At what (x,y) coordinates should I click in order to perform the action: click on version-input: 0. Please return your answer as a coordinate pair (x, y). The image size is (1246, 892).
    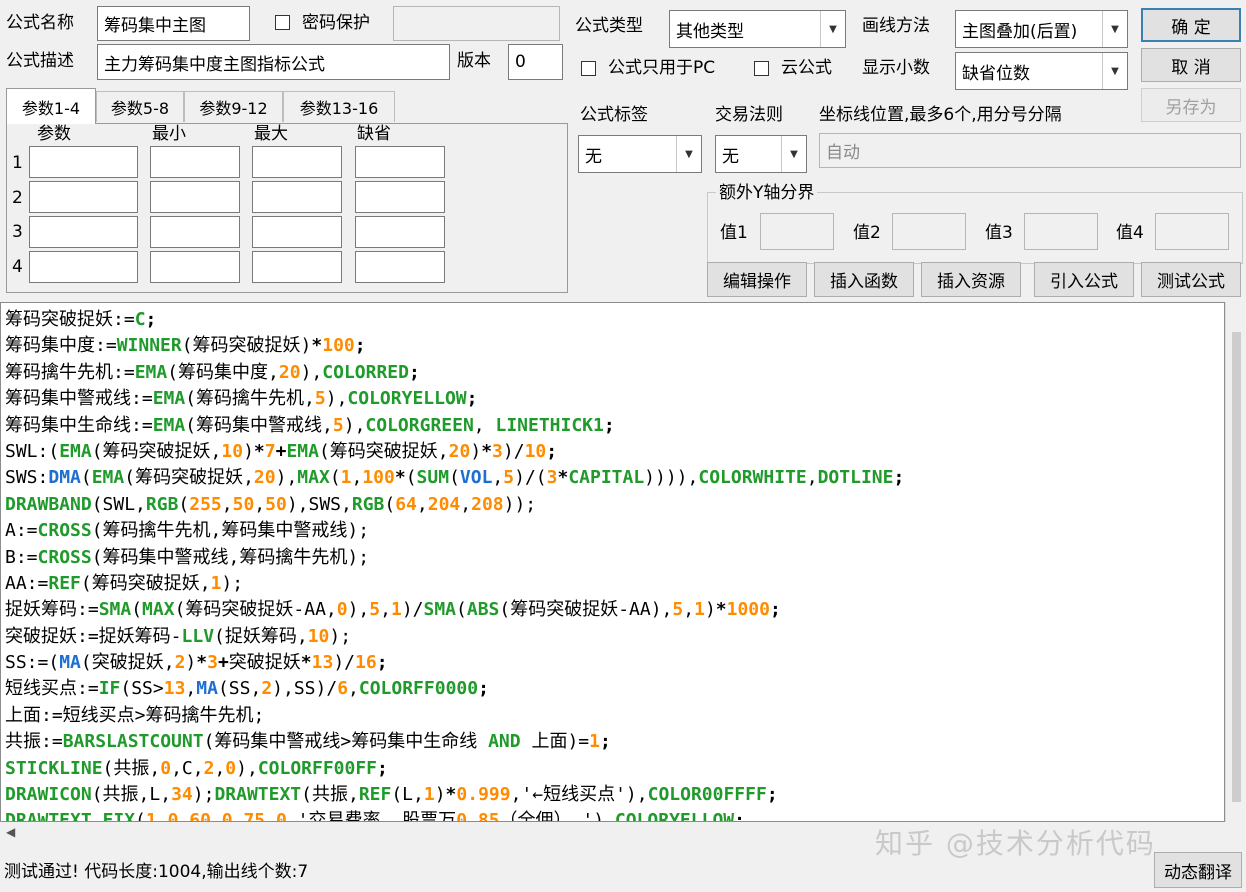
    Looking at the image, I should click on (535, 62).